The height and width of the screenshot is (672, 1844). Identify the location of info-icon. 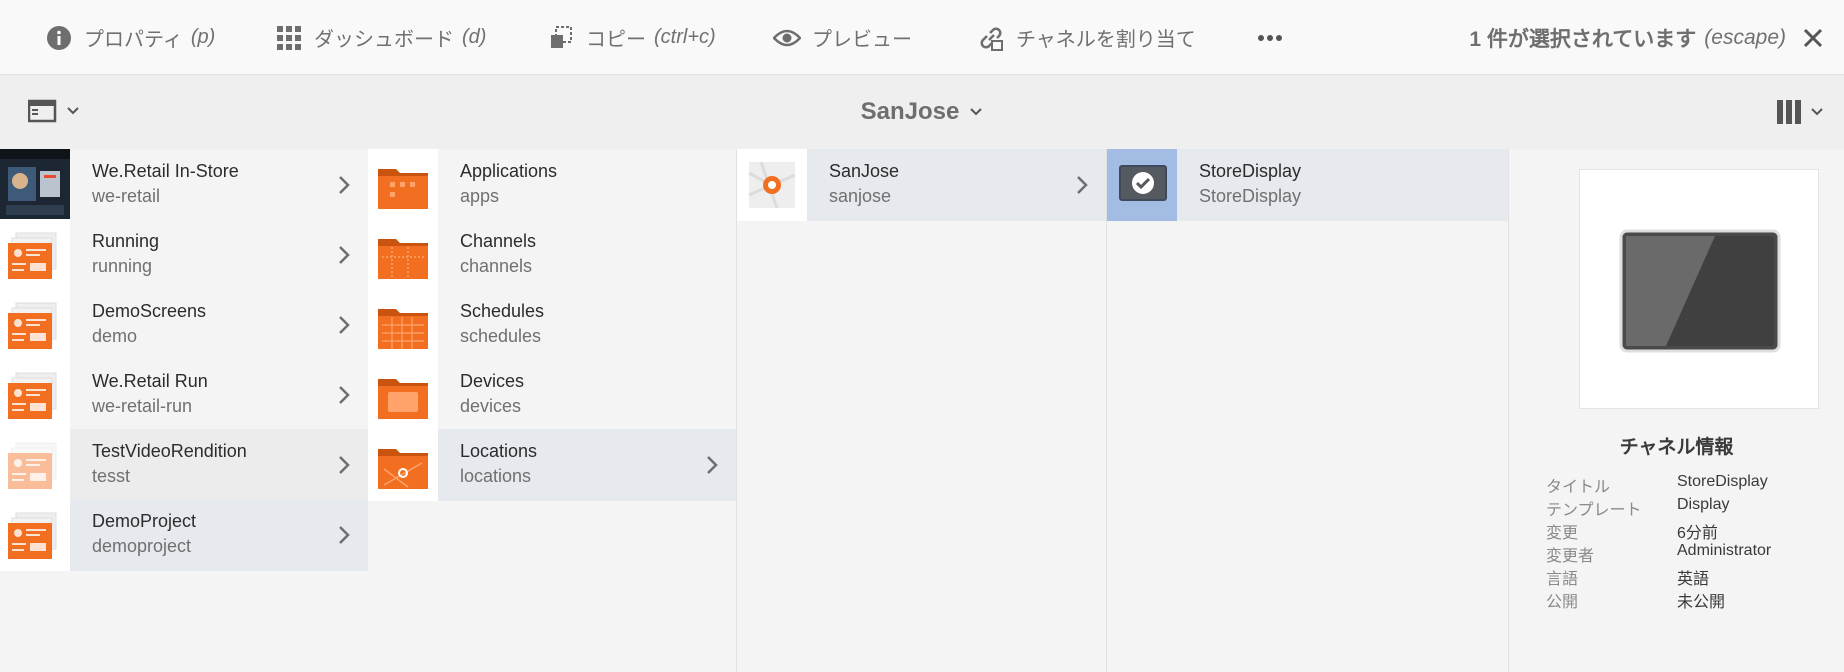
(59, 38).